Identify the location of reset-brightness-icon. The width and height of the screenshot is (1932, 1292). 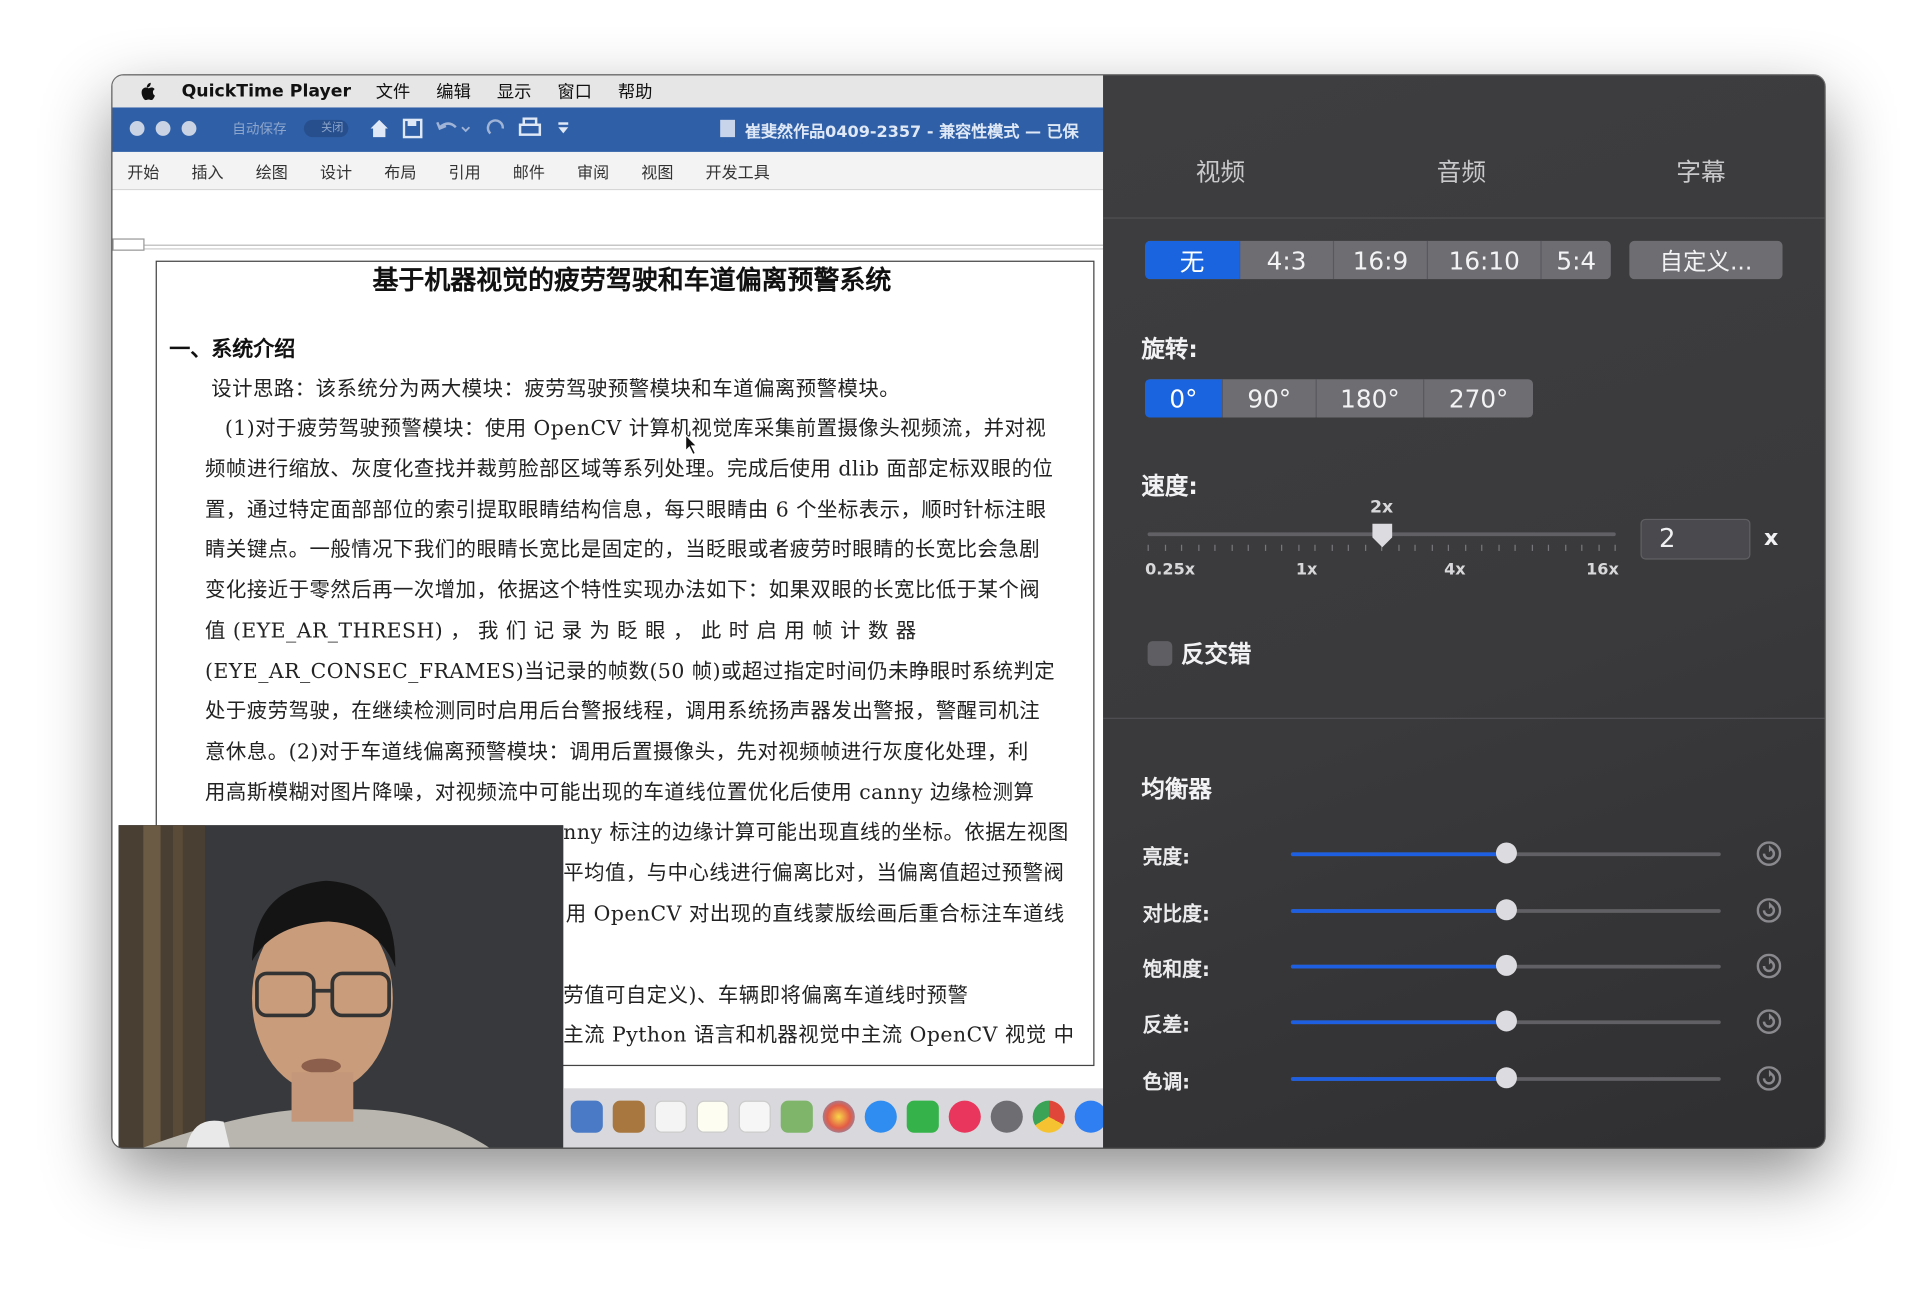
(1769, 853).